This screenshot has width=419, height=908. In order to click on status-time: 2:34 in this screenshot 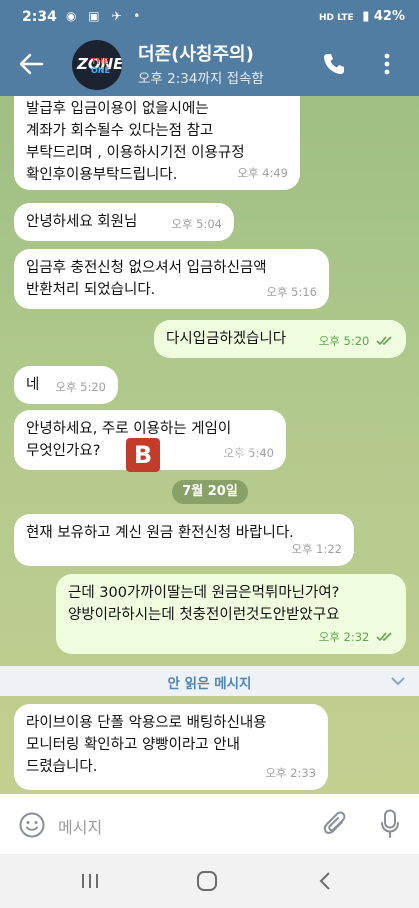, I will do `click(39, 17)`.